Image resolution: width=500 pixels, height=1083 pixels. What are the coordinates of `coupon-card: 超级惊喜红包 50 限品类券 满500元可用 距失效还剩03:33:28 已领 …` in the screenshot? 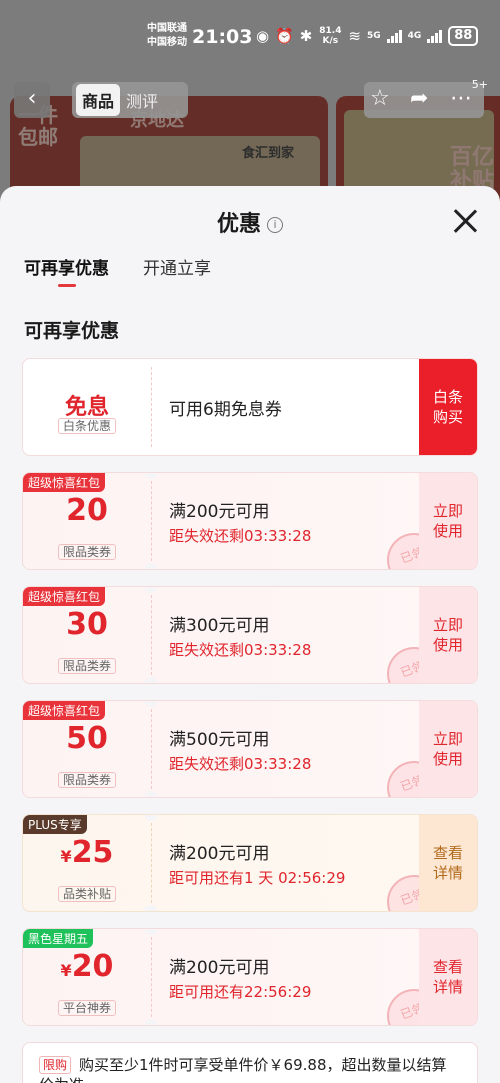 It's located at (250, 749).